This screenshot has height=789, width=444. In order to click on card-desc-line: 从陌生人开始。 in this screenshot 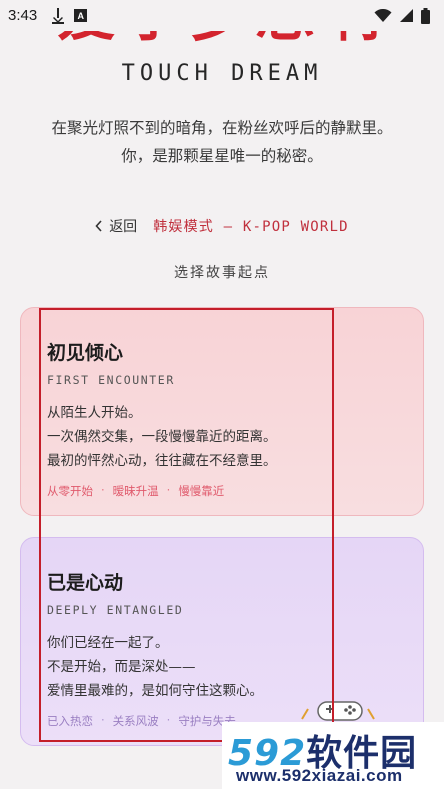, I will do `click(94, 413)`.